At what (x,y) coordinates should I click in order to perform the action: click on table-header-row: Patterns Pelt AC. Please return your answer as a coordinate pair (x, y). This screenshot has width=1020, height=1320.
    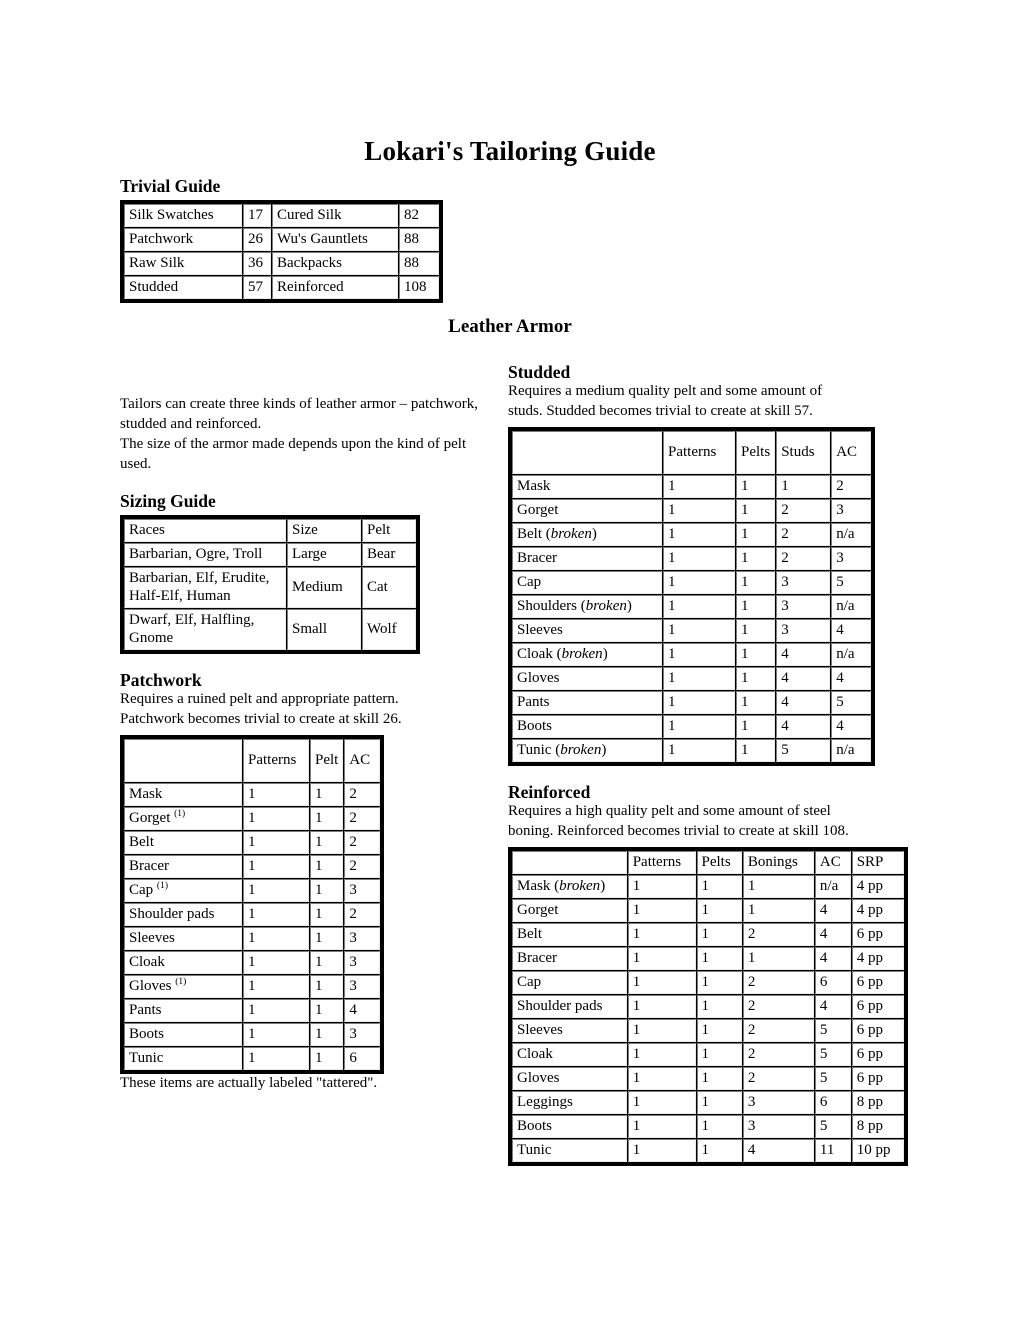
    Looking at the image, I should click on (252, 760).